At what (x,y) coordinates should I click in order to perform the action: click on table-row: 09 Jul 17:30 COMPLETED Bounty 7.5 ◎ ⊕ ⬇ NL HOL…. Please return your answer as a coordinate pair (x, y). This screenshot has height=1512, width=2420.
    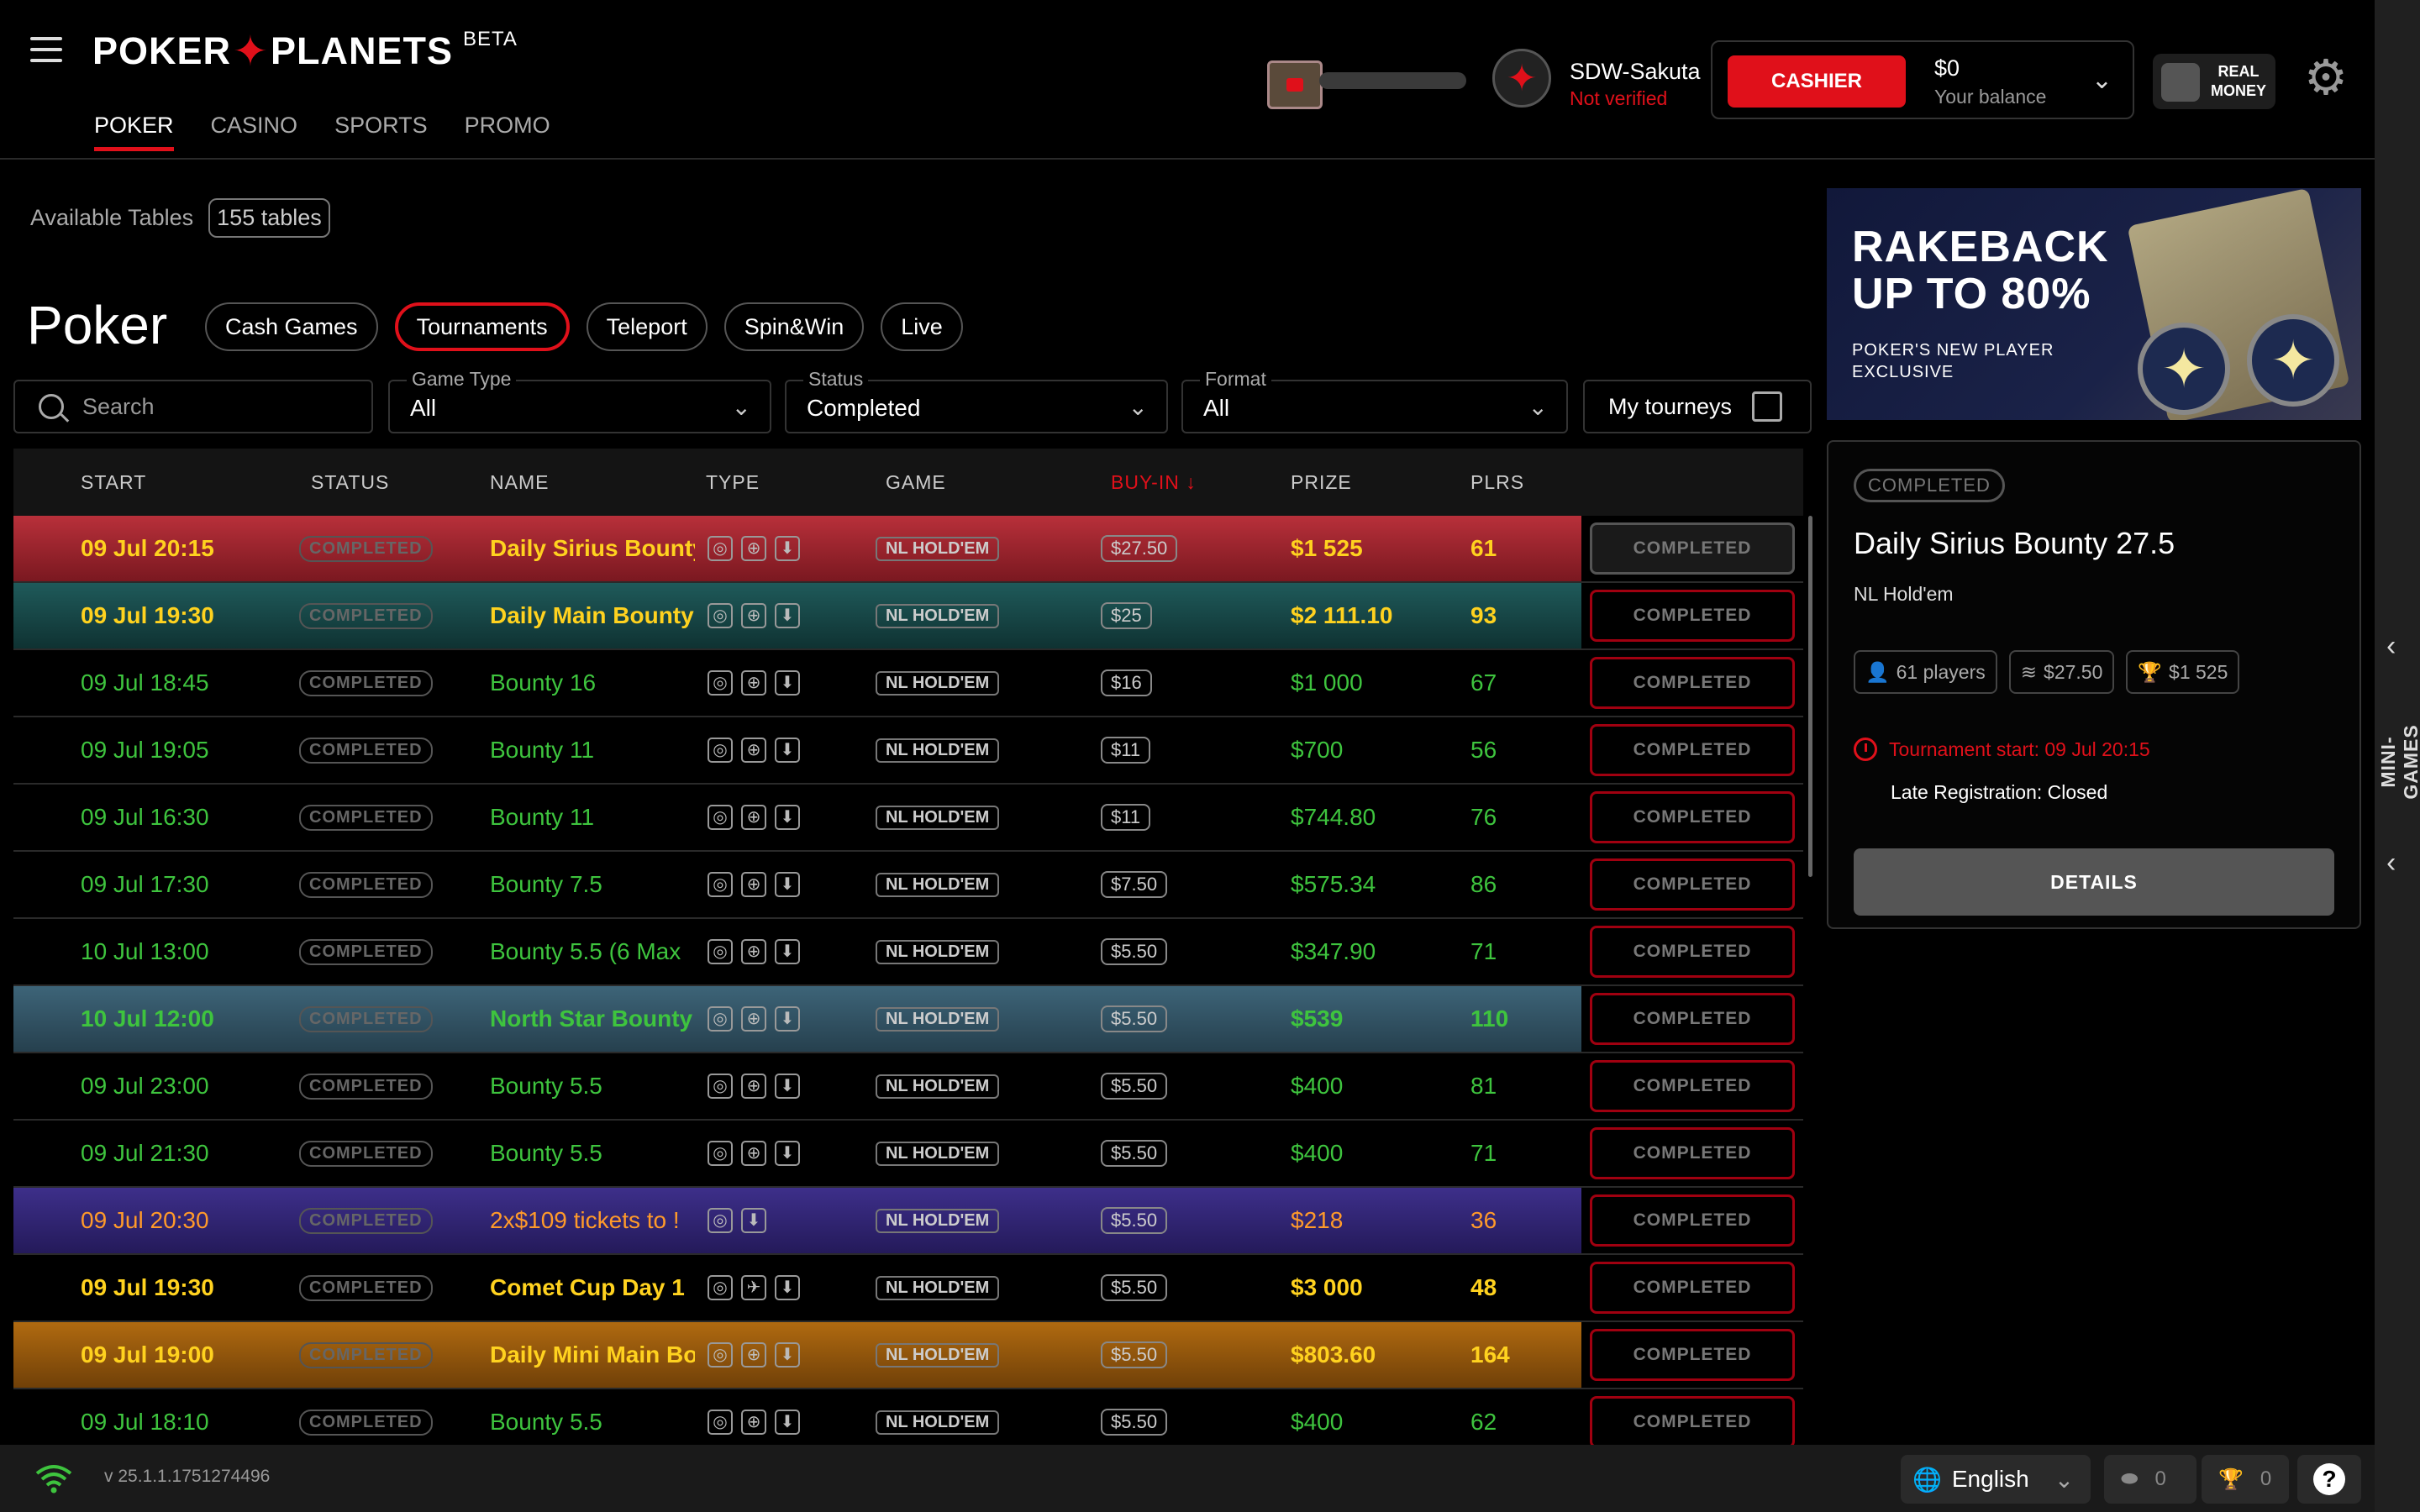
    Looking at the image, I should click on (908, 885).